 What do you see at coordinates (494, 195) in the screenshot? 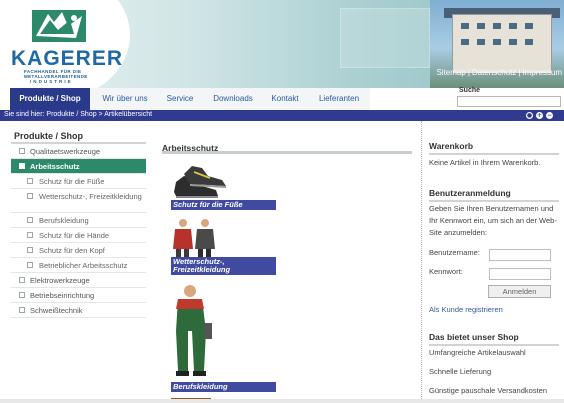
I see `login-title: Benutzeranmeldung` at bounding box center [494, 195].